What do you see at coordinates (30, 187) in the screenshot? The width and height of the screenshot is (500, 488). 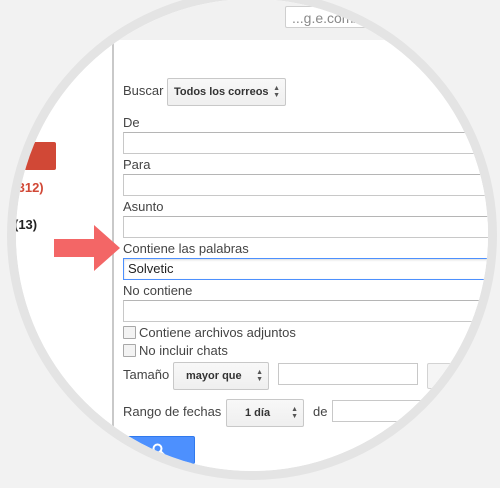 I see `inbox-count: .312)` at bounding box center [30, 187].